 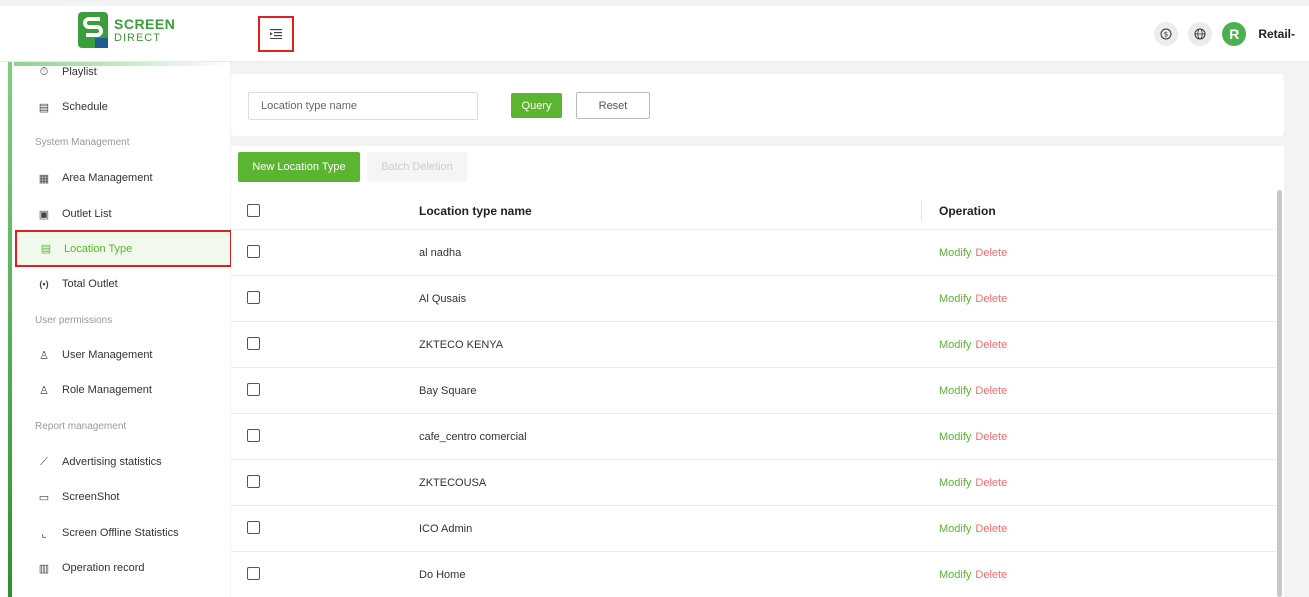 What do you see at coordinates (753, 345) in the screenshot?
I see `table-row: ZKTECO KENYA Modify Delete` at bounding box center [753, 345].